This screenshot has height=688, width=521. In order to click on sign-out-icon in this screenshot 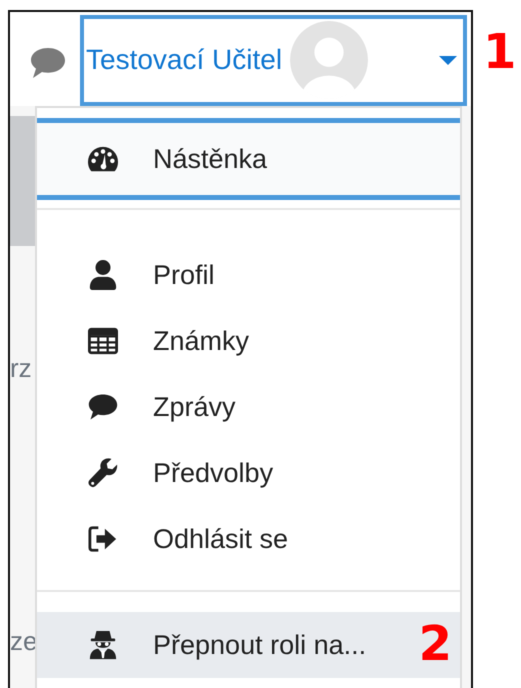, I will do `click(103, 539)`.